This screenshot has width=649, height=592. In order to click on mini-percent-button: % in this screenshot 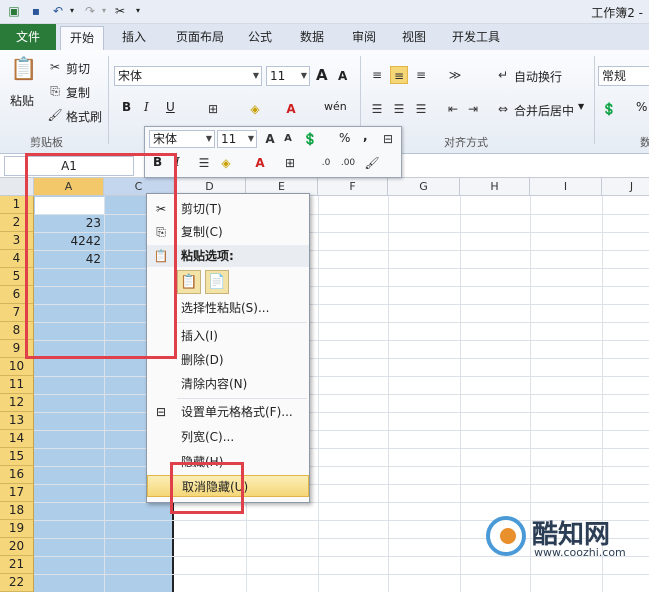, I will do `click(344, 138)`.